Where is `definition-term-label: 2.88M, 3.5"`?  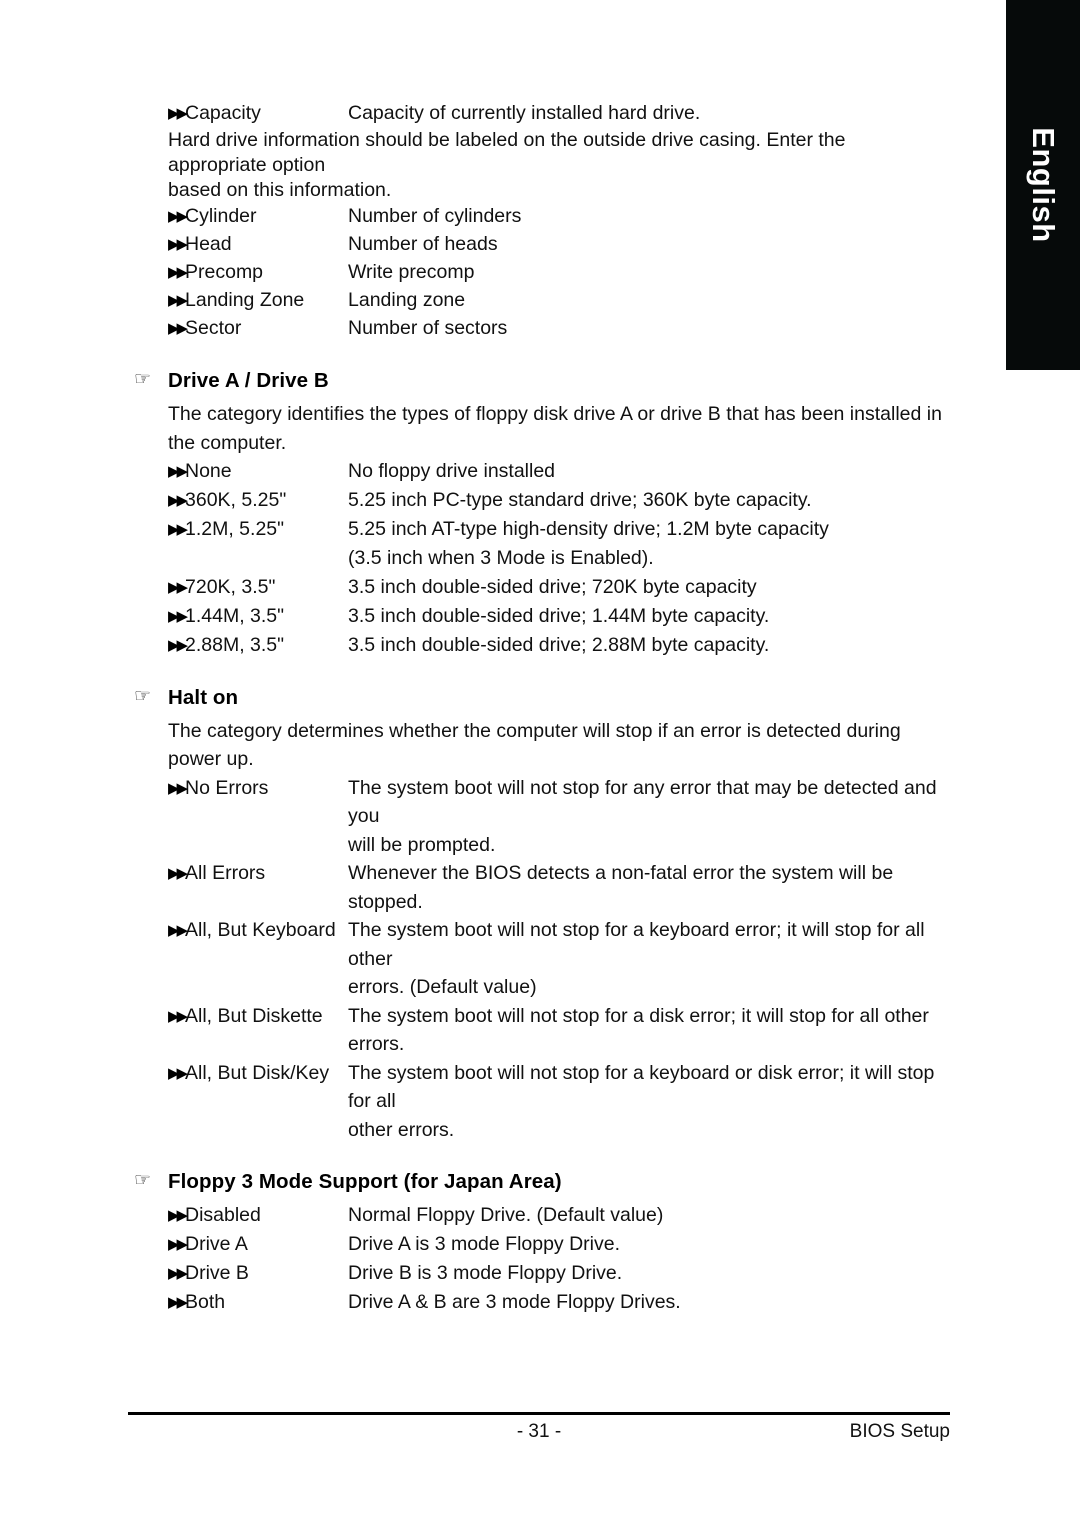 definition-term-label: 2.88M, 3.5" is located at coordinates (235, 644).